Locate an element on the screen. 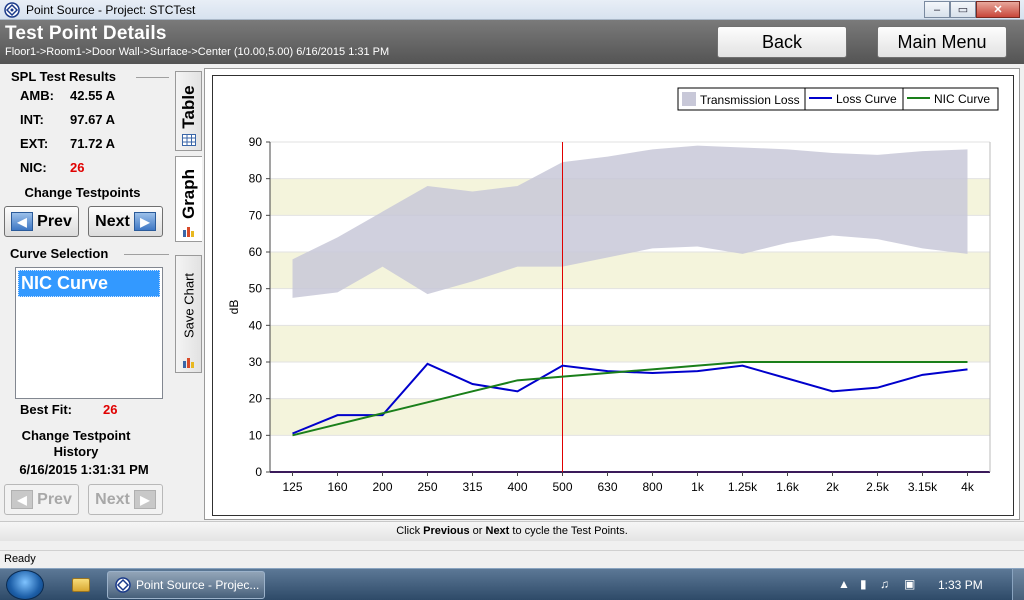  x-tick-label: 2k is located at coordinates (833, 487).